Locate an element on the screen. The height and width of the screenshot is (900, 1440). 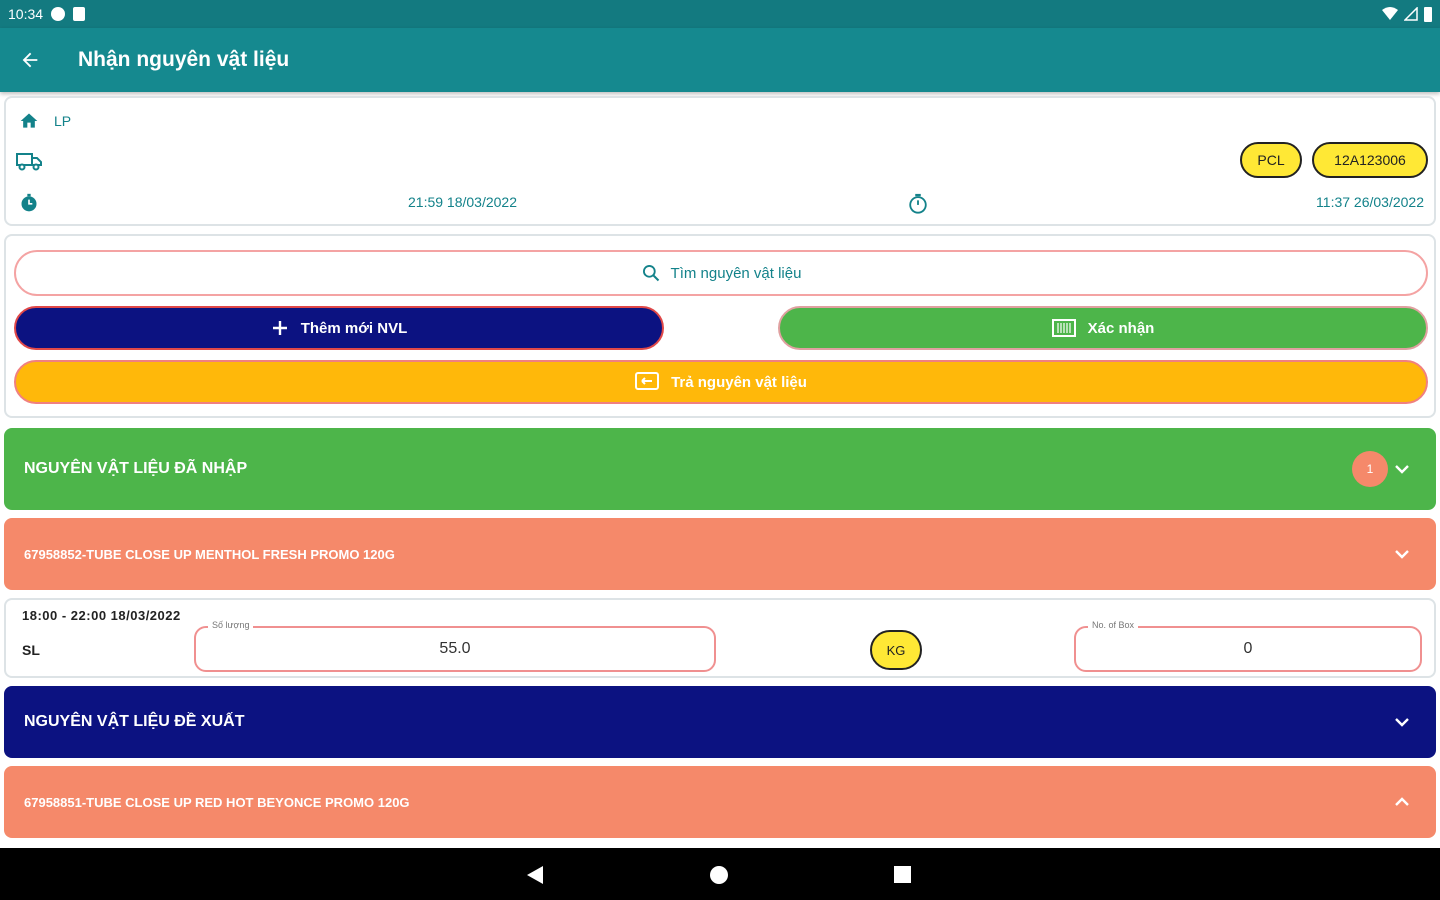
timer-icon is located at coordinates (918, 204).